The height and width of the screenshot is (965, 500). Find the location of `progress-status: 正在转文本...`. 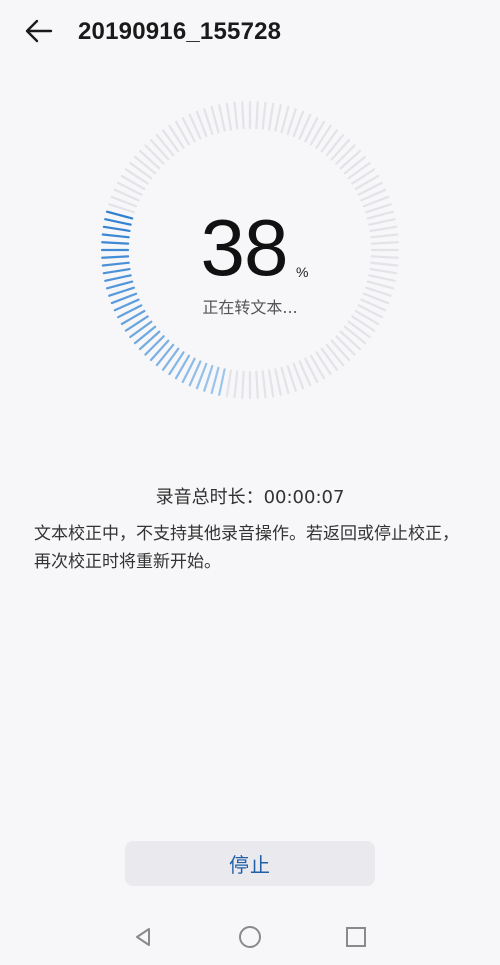

progress-status: 正在转文本... is located at coordinates (250, 307).